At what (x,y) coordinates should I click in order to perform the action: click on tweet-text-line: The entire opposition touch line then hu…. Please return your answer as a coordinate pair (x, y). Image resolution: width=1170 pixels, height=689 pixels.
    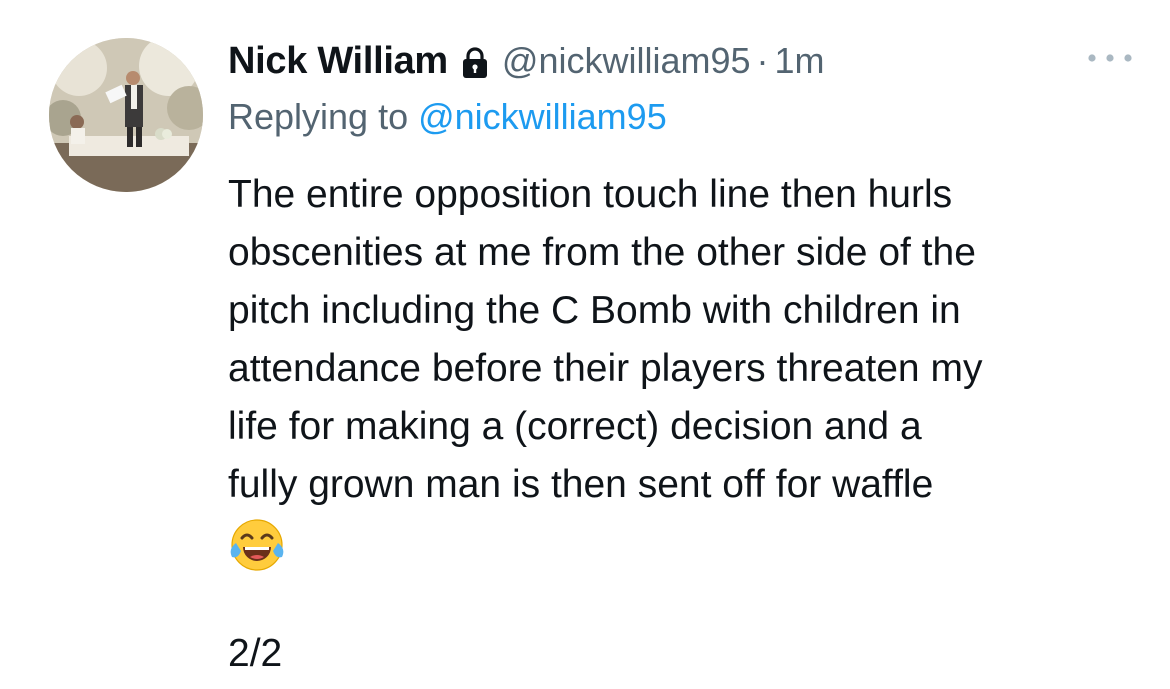
    Looking at the image, I should click on (590, 194).